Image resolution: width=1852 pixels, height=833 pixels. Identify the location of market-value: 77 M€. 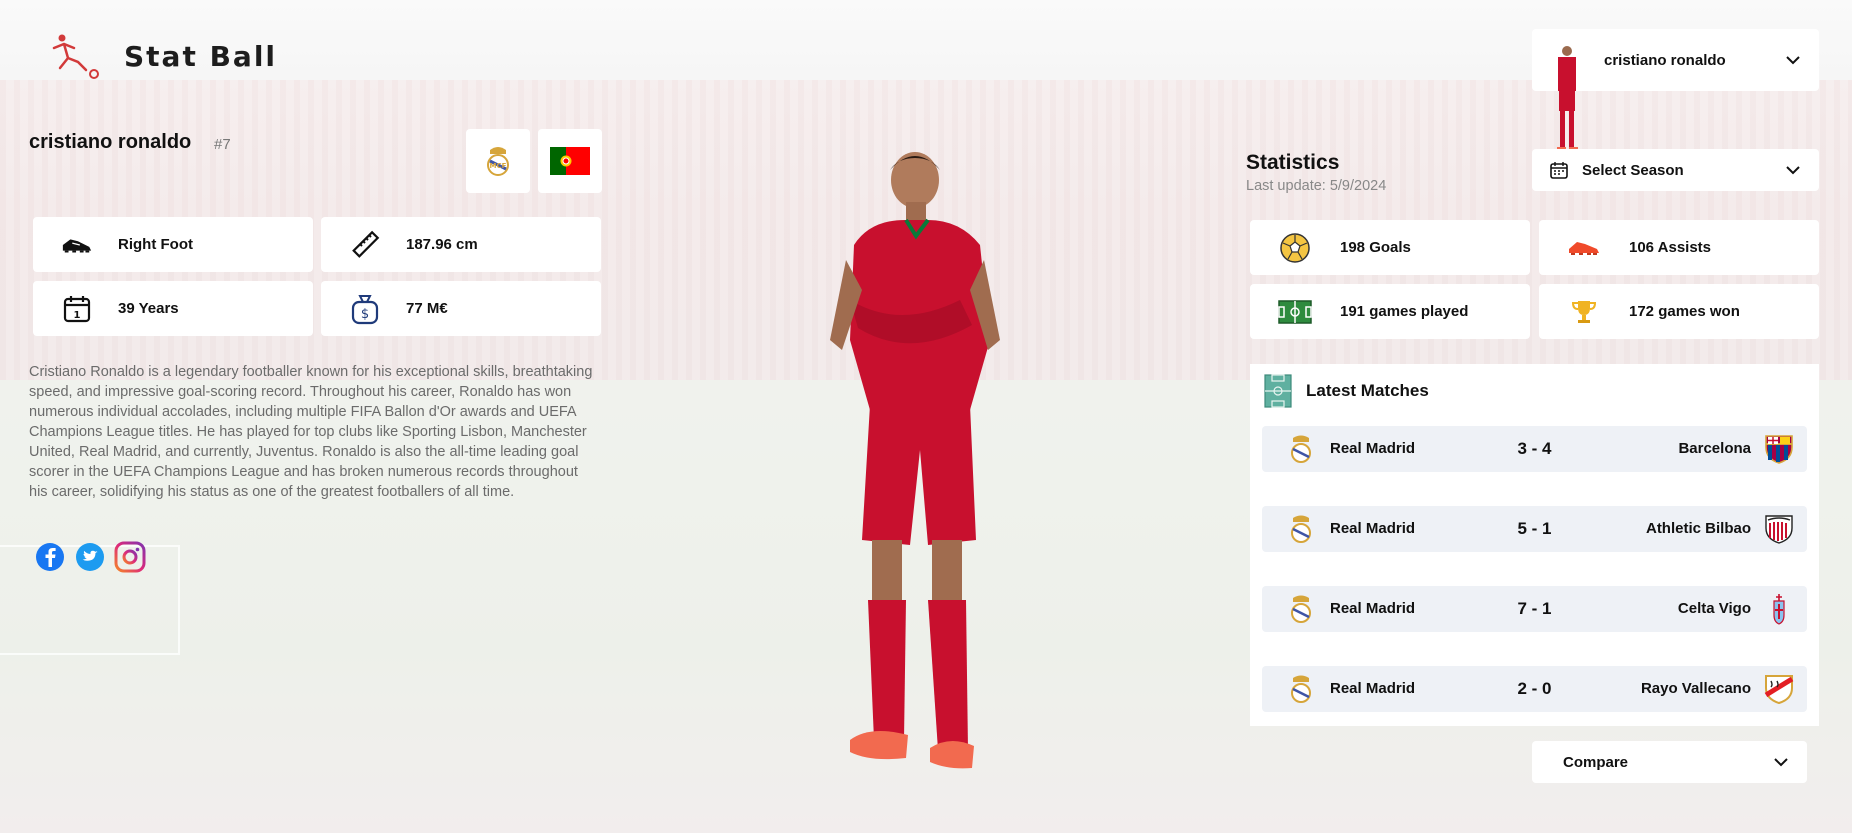
(427, 308).